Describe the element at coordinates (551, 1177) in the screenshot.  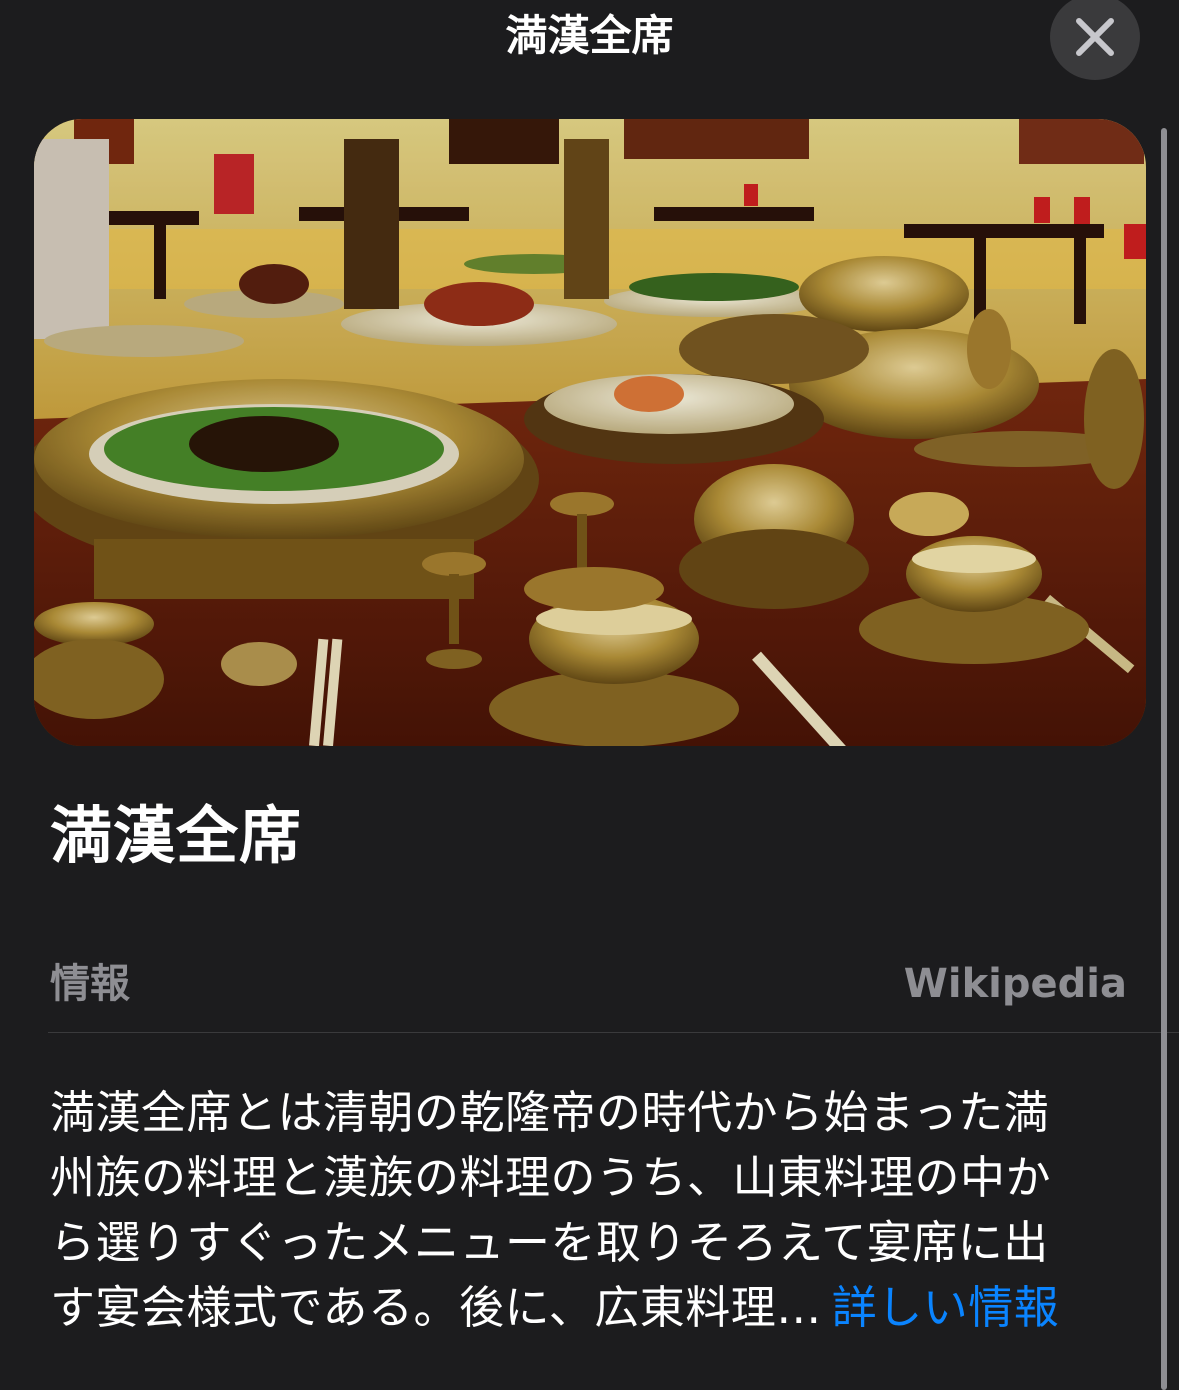
I see `description-line: 州族の料理と漢族の料理のうち、山東料理の中か` at that location.